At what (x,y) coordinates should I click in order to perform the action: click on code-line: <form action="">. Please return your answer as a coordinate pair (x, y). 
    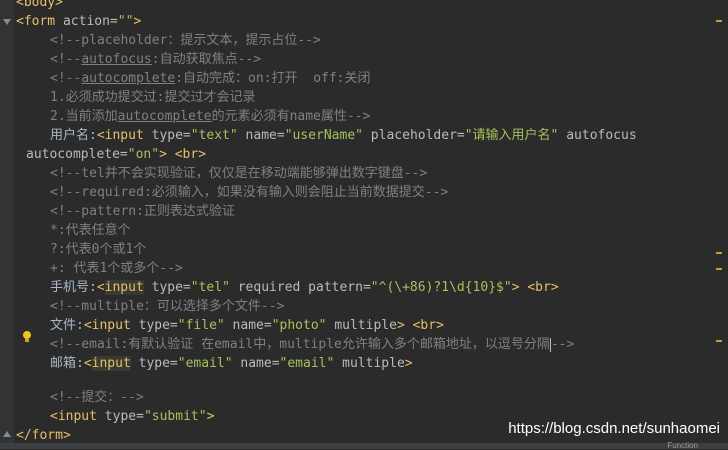
    Looking at the image, I should click on (79, 21).